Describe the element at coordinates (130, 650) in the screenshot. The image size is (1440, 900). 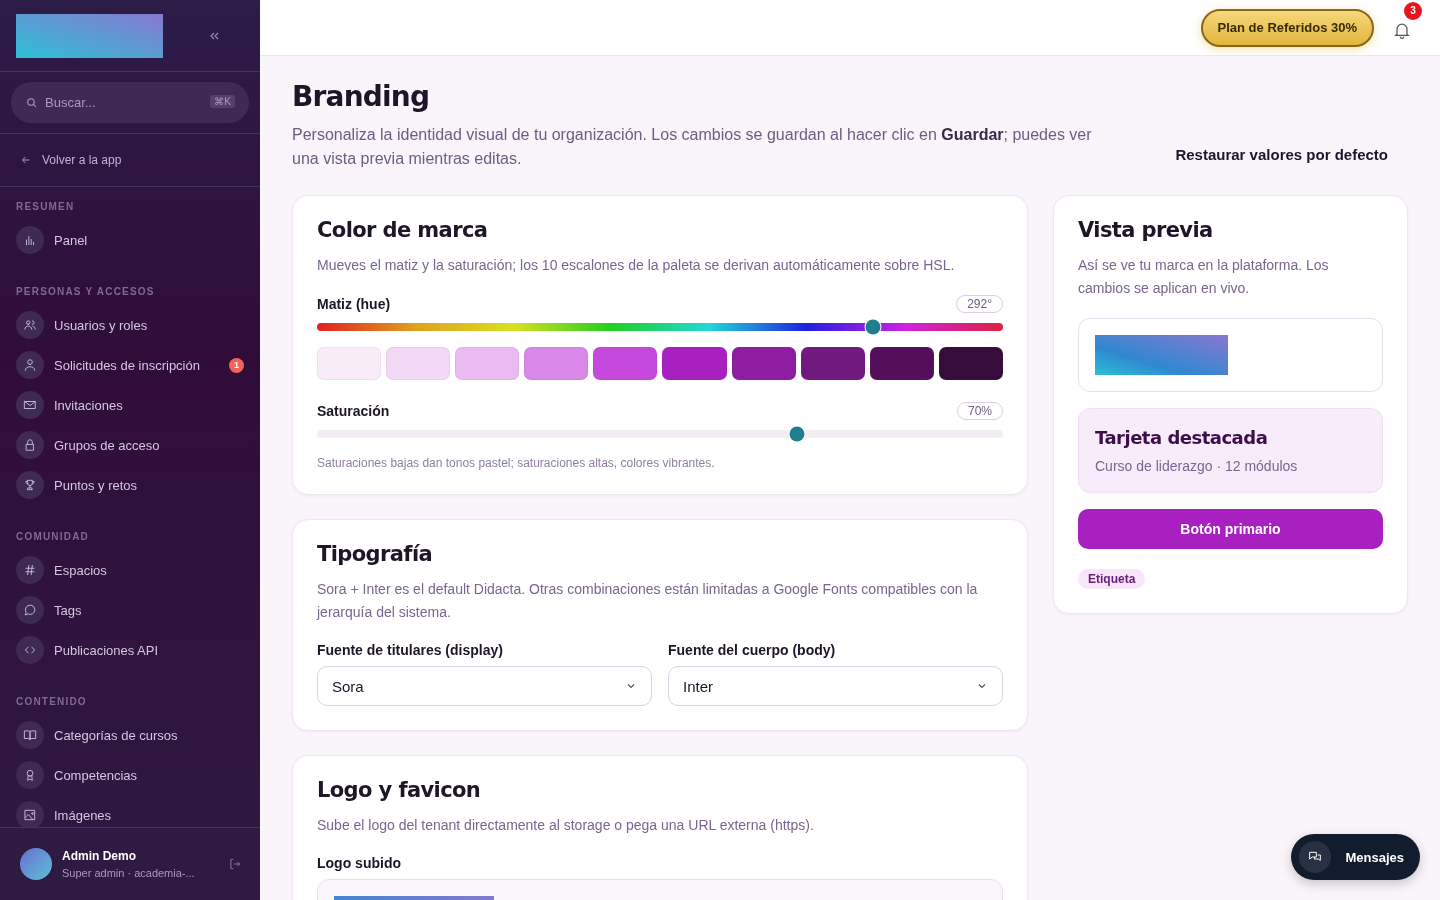
I see `nav-item: Publicaciones API` at that location.